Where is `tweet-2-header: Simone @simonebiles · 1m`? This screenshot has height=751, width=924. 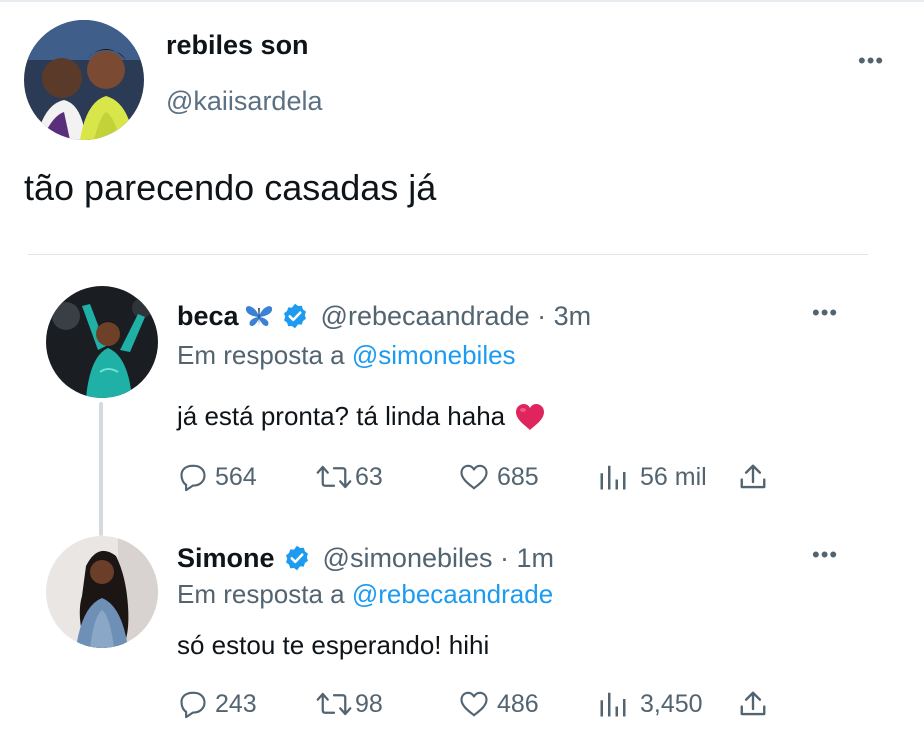
tweet-2-header: Simone @simonebiles · 1m is located at coordinates (365, 558).